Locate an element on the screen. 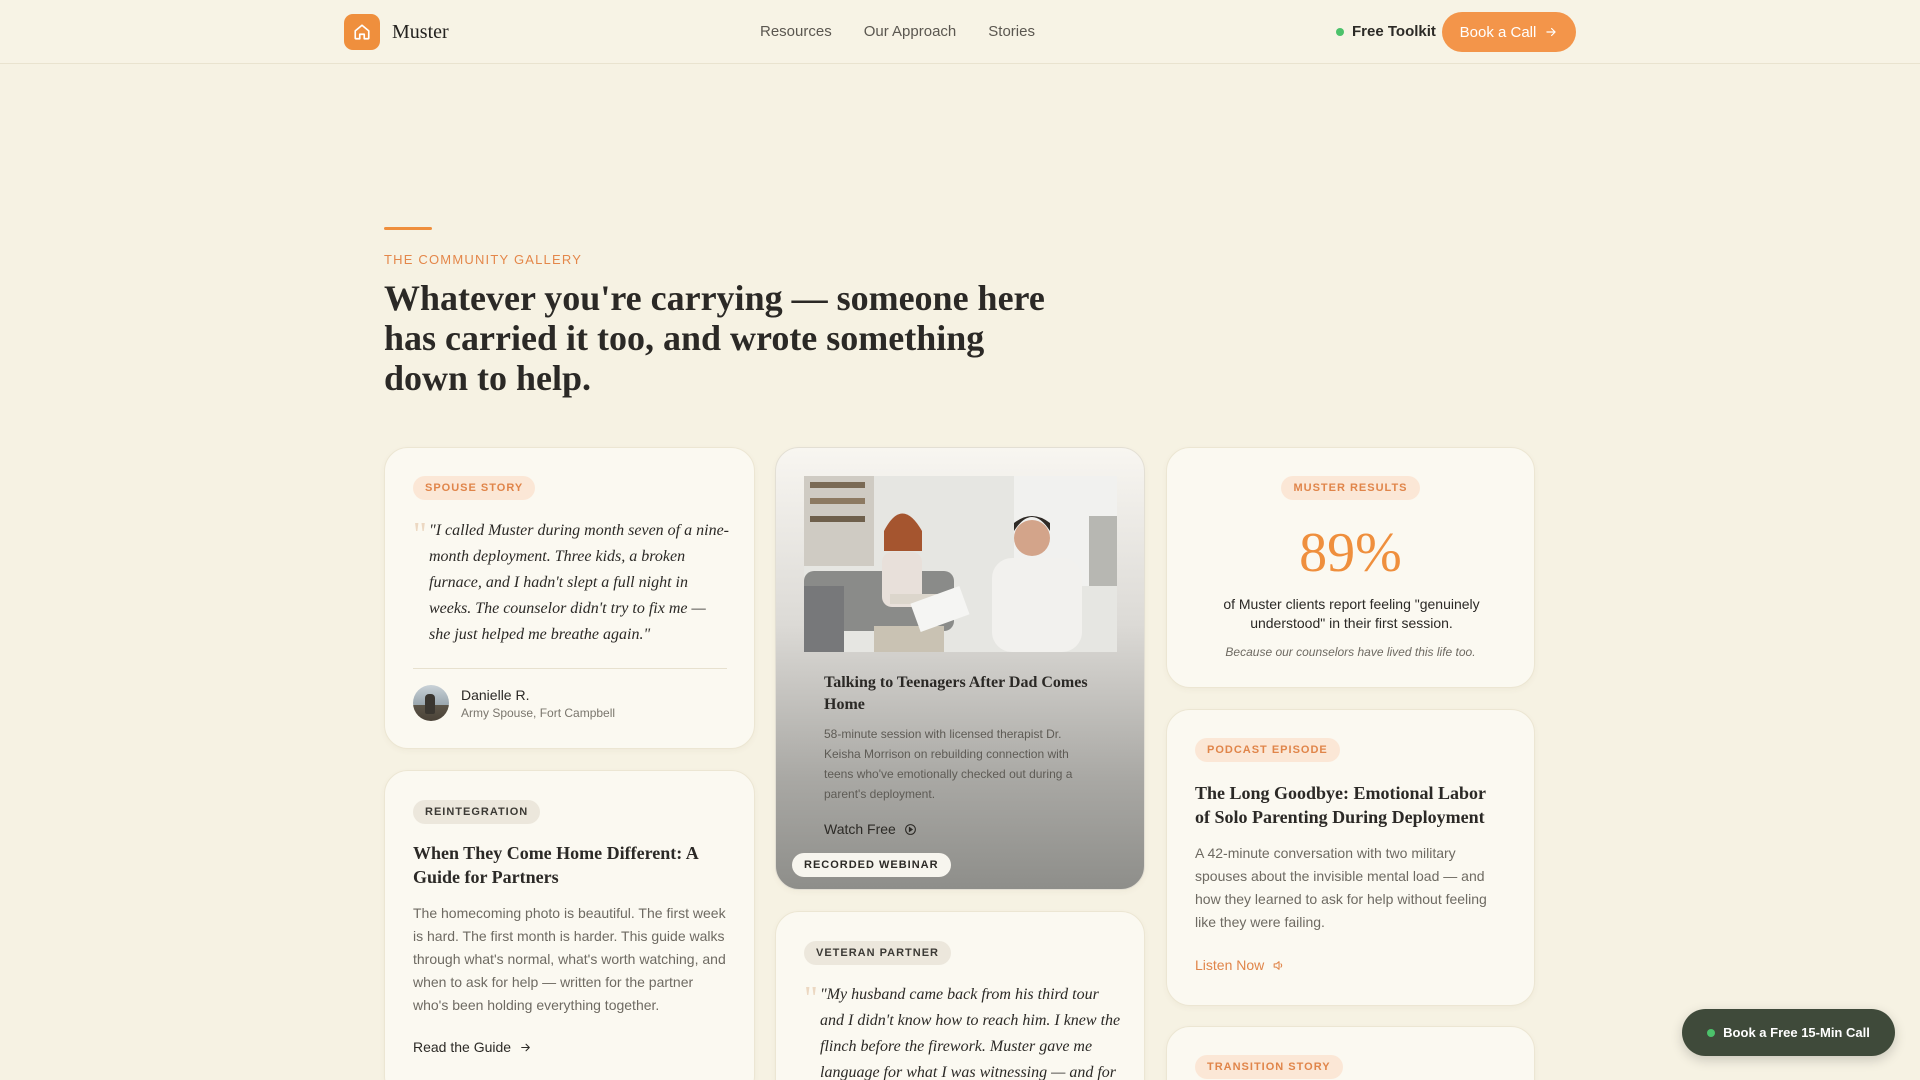  play-circle-icon is located at coordinates (910, 829).